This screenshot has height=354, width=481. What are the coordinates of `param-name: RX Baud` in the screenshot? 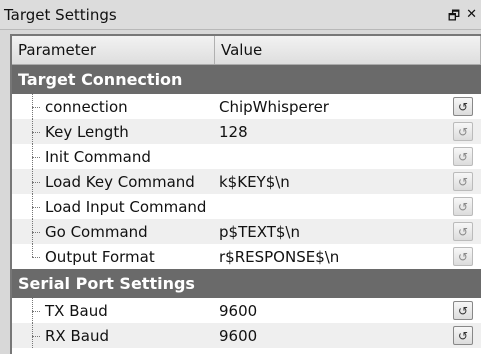 It's located at (77, 335).